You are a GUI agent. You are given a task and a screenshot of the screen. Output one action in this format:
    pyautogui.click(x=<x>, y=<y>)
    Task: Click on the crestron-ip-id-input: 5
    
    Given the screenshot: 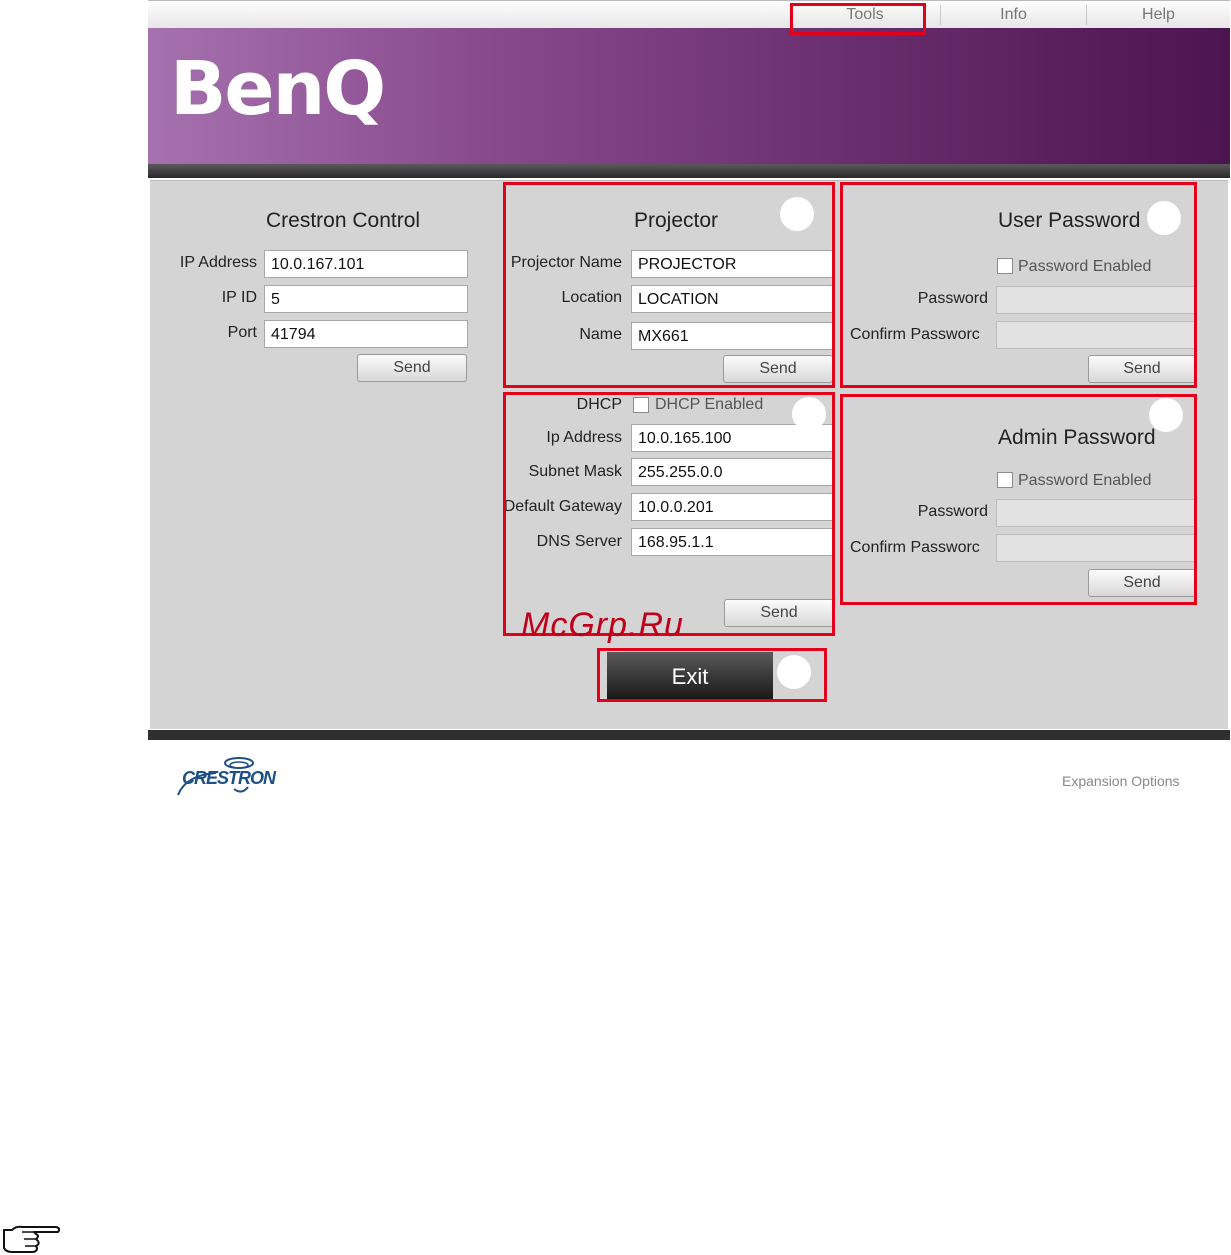 What is the action you would take?
    pyautogui.click(x=366, y=299)
    